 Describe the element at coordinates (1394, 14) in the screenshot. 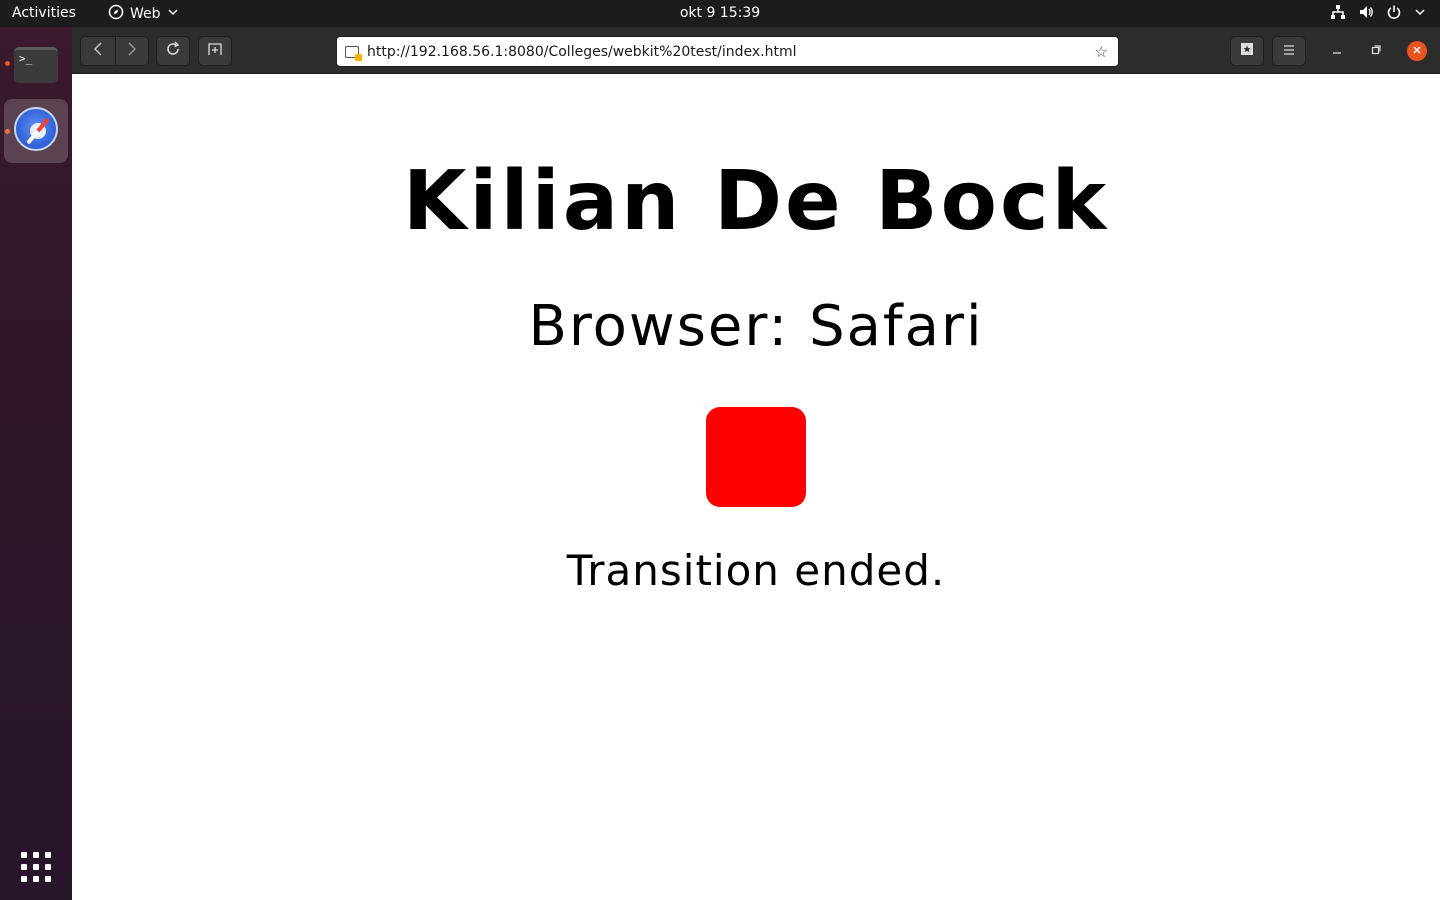

I see `power-icon` at that location.